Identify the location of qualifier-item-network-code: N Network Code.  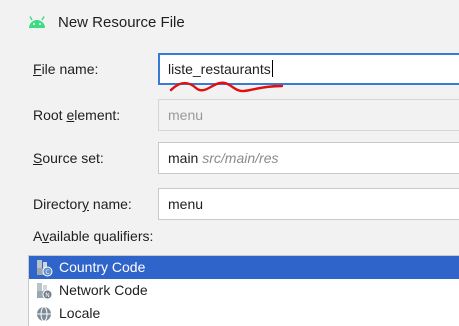
(244, 290).